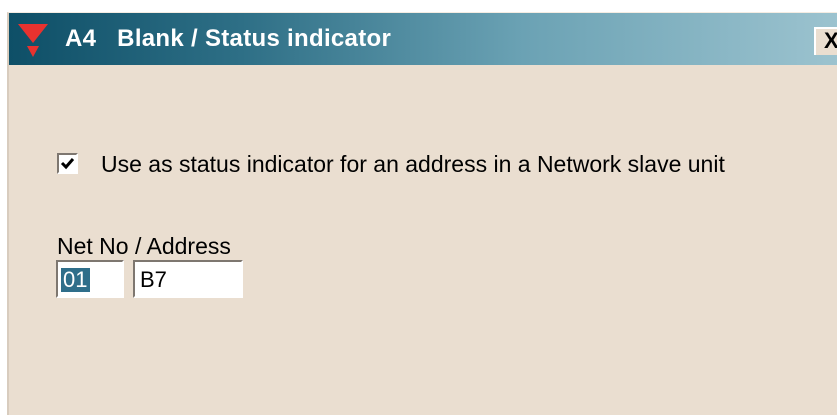 This screenshot has height=415, width=837. I want to click on window-title: A4 Blank / Status indicator, so click(228, 38).